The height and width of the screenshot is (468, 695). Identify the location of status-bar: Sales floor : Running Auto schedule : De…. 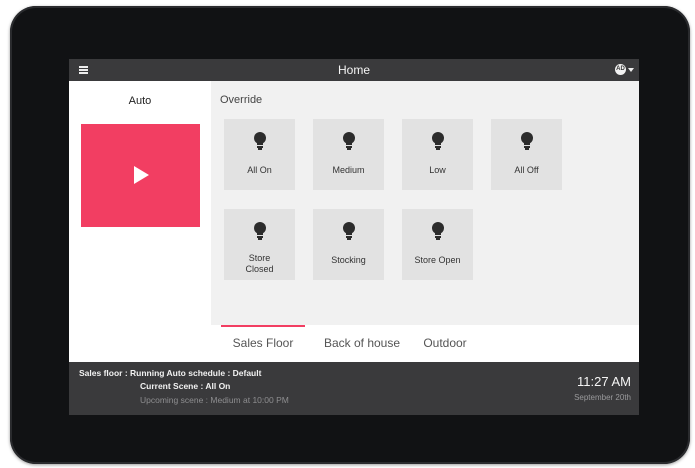
(354, 388).